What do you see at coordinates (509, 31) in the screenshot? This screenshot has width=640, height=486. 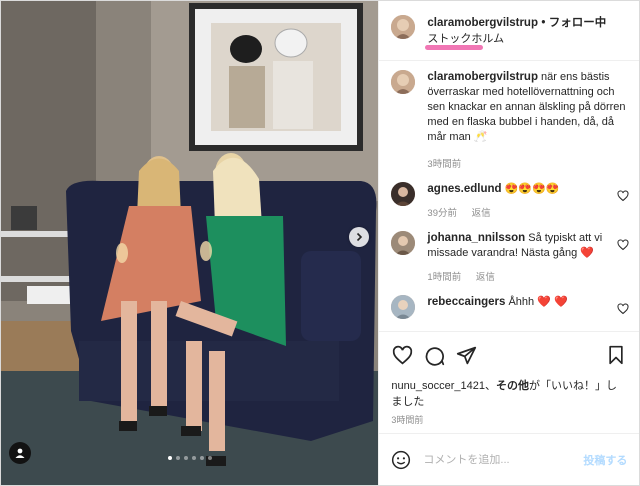 I see `post-header: claramobergvilstrup • フォロー中 ストックホルム` at bounding box center [509, 31].